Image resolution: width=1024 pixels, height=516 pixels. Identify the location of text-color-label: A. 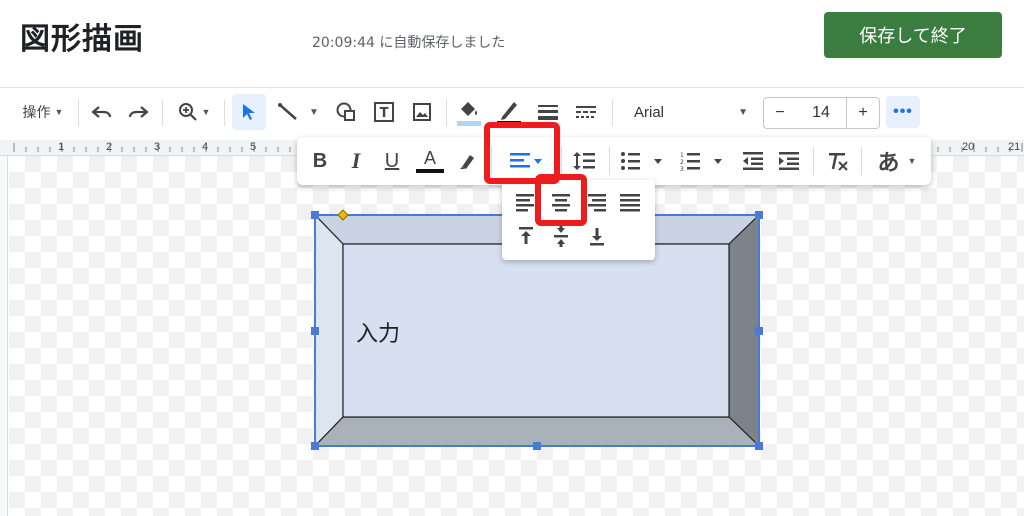
(429, 158).